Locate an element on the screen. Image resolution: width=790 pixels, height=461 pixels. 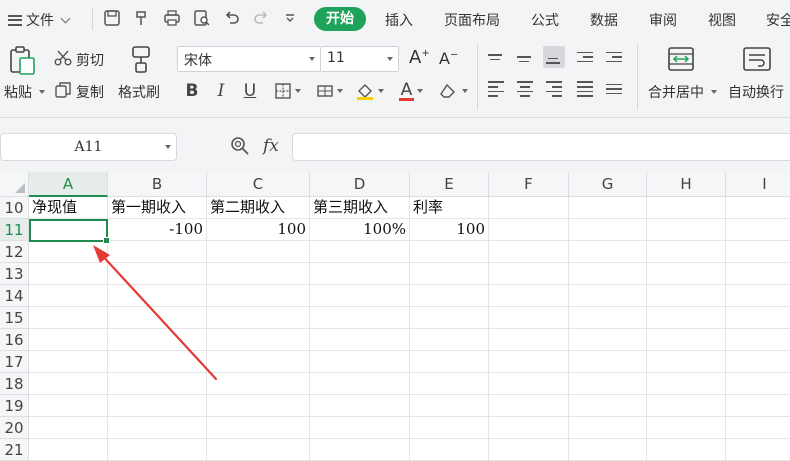
wrap-text-button: 自动换行 is located at coordinates (756, 92).